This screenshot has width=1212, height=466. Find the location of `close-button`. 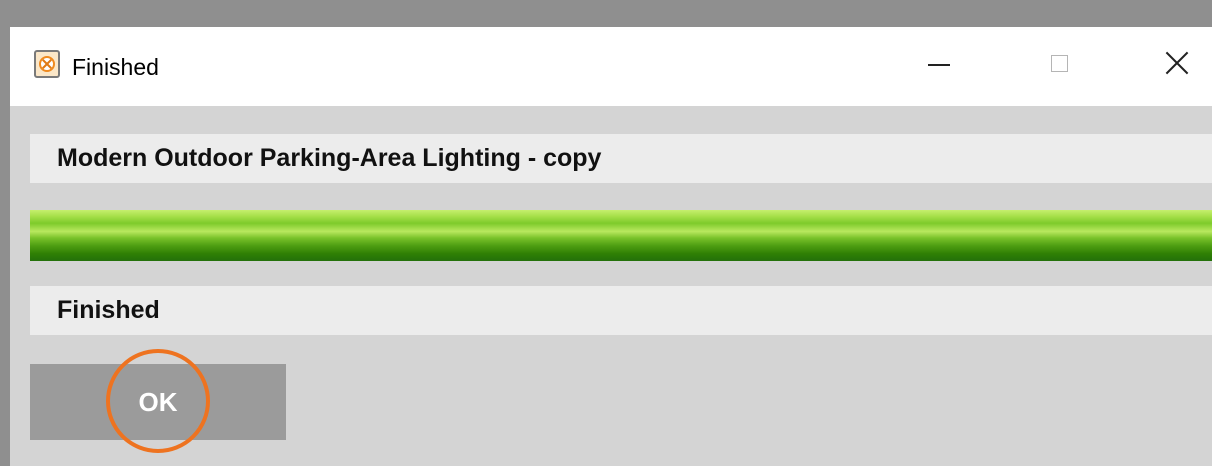

close-button is located at coordinates (1175, 66).